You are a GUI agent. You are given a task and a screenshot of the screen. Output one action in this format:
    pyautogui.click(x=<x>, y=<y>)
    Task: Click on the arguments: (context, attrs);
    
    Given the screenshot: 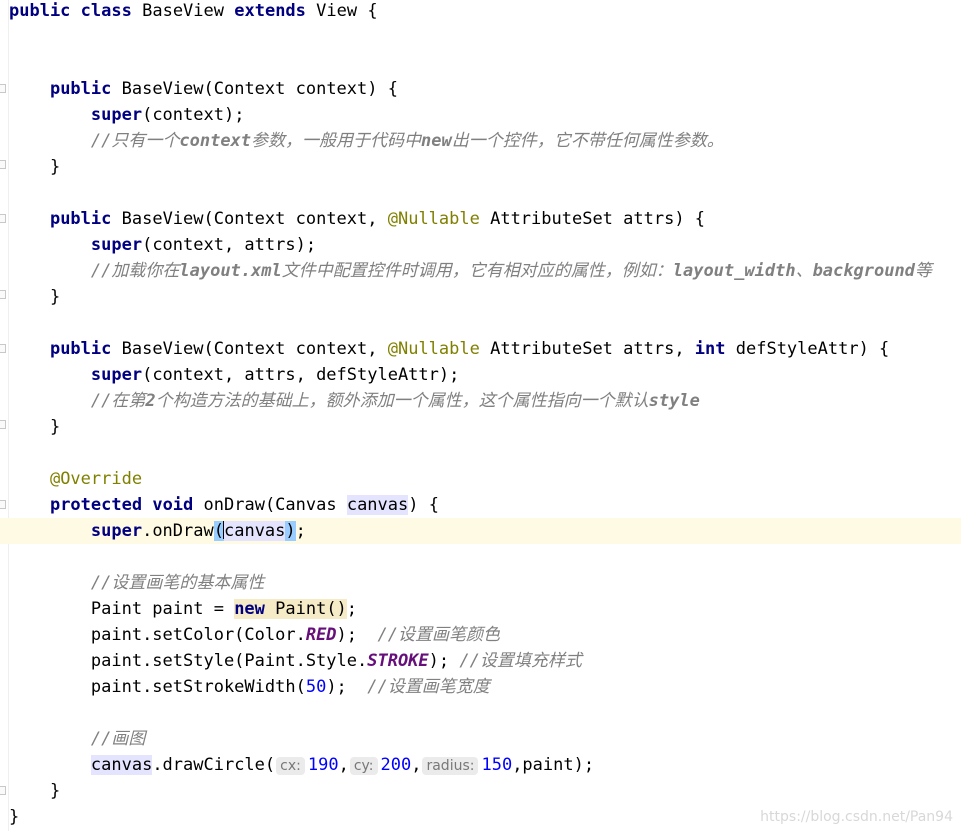 What is the action you would take?
    pyautogui.click(x=229, y=245)
    